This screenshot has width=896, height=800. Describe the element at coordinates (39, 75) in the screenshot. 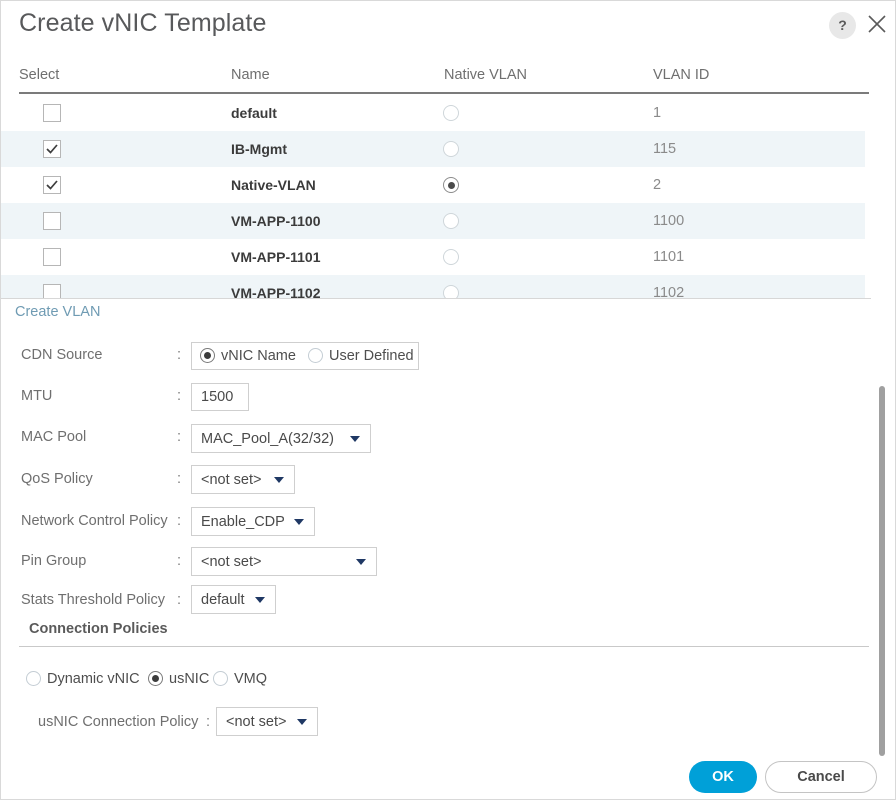

I see `column-header-select: Select` at that location.